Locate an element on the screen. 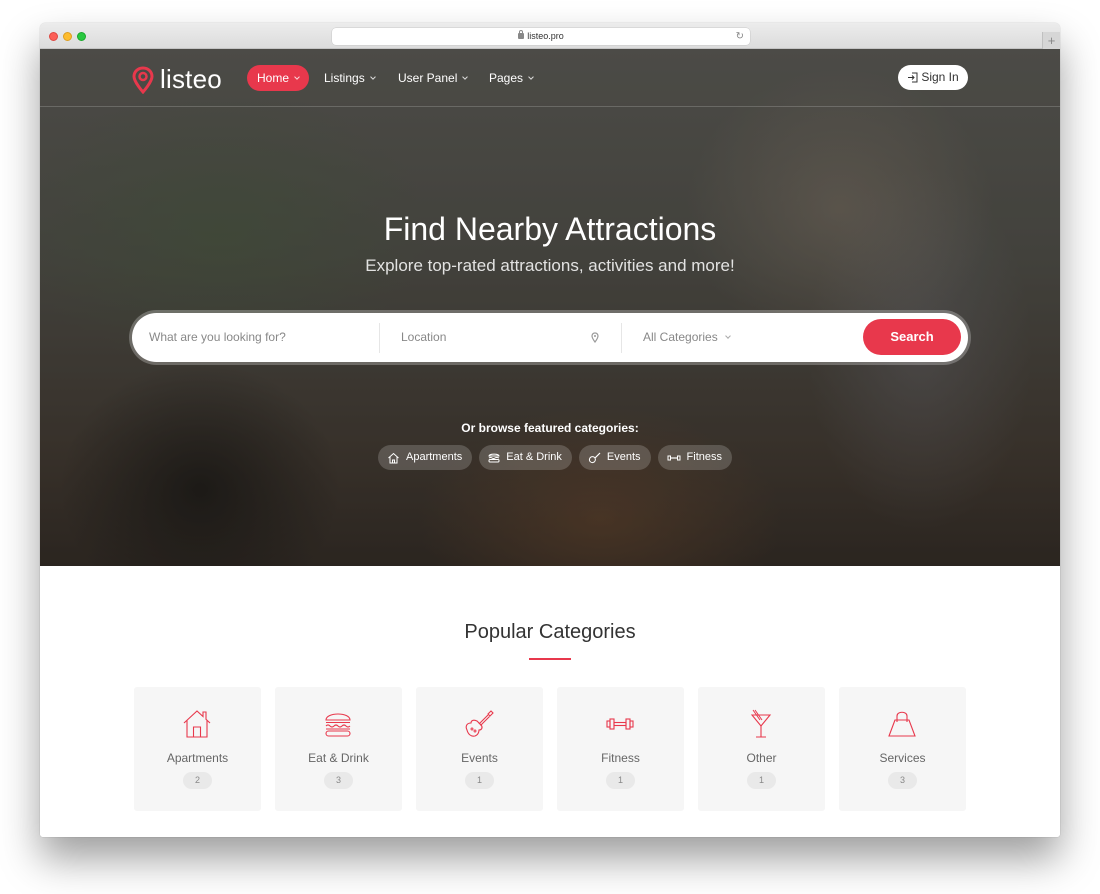  category-card-eat-drink: Eat & Drink 3 is located at coordinates (338, 749).